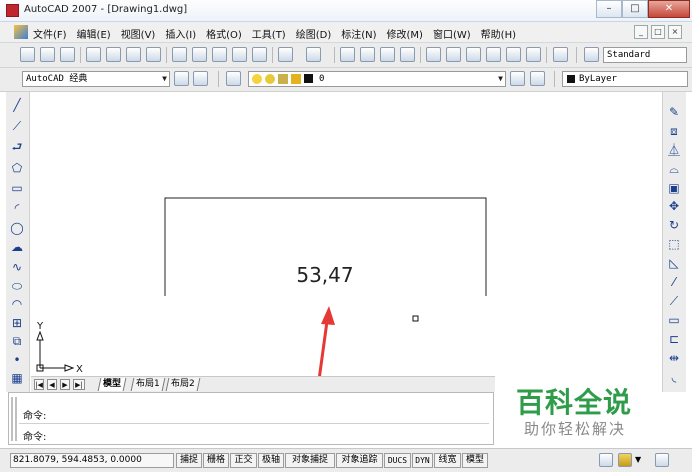  What do you see at coordinates (674, 377) in the screenshot?
I see `fillet-icon: ◟` at bounding box center [674, 377].